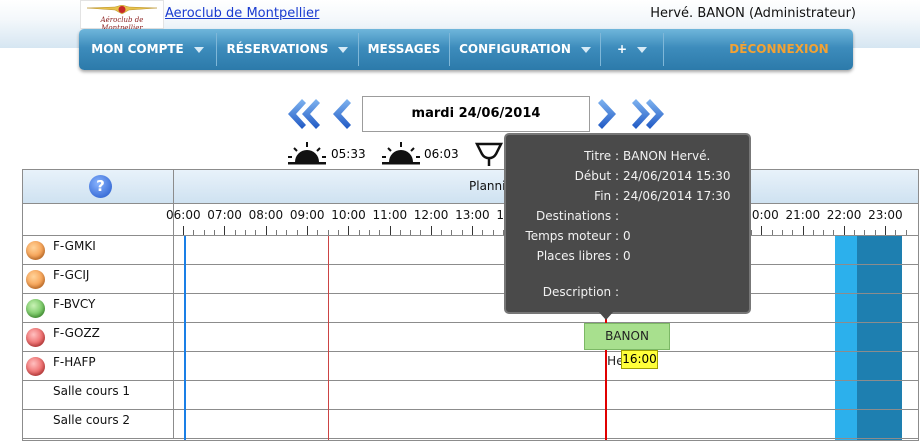 The image size is (920, 448). I want to click on hours-header-corner, so click(98, 219).